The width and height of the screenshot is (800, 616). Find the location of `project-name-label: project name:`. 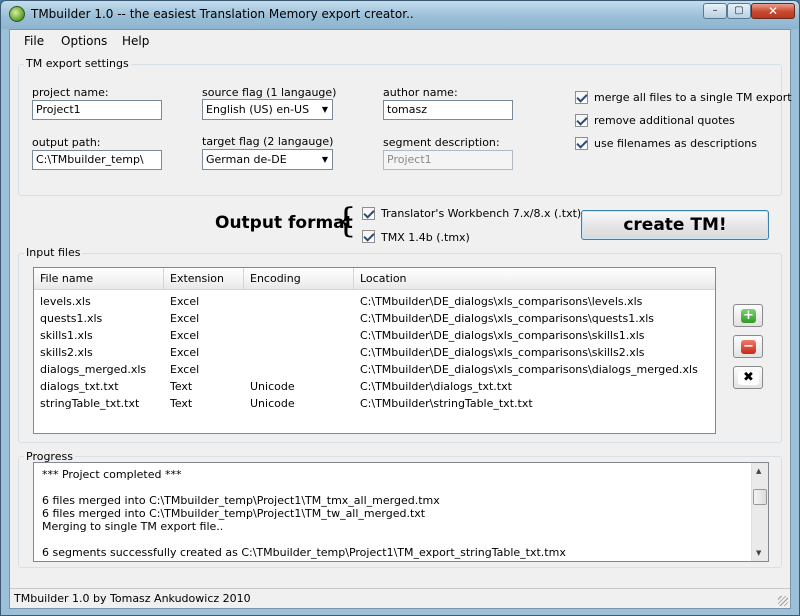

project-name-label: project name: is located at coordinates (70, 92).